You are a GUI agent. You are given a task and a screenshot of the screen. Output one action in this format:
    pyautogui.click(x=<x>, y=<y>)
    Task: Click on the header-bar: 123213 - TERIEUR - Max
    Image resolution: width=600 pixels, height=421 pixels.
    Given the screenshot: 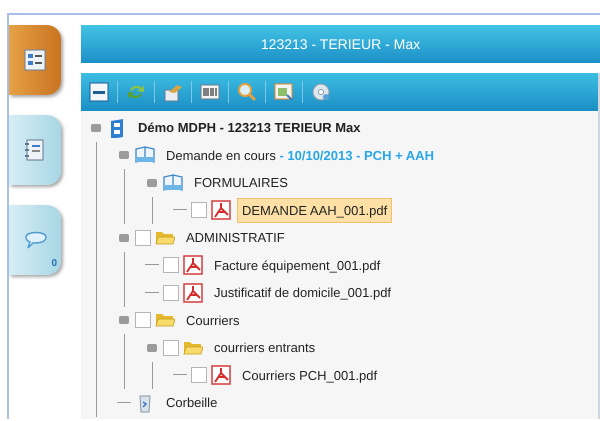 What is the action you would take?
    pyautogui.click(x=340, y=44)
    